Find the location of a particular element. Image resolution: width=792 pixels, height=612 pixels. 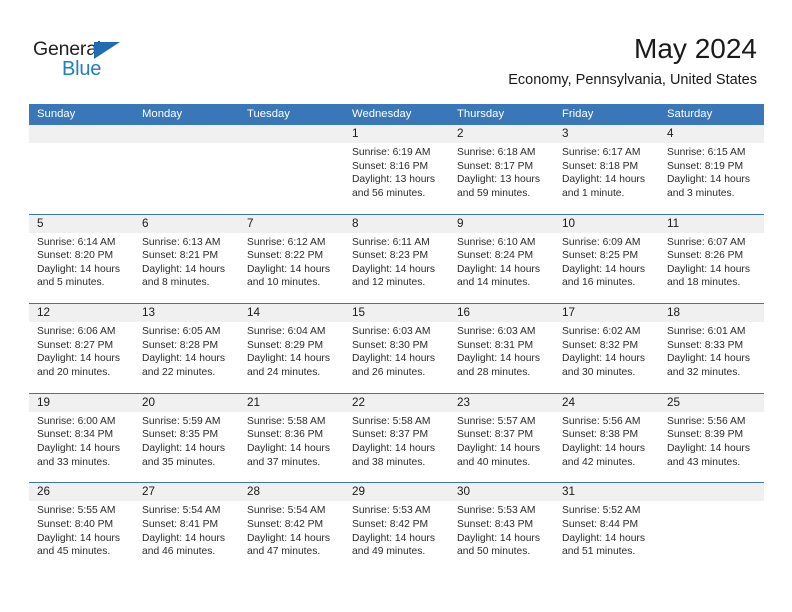

sunrise-text: Sunrise: 6:10 AM is located at coordinates (496, 242).